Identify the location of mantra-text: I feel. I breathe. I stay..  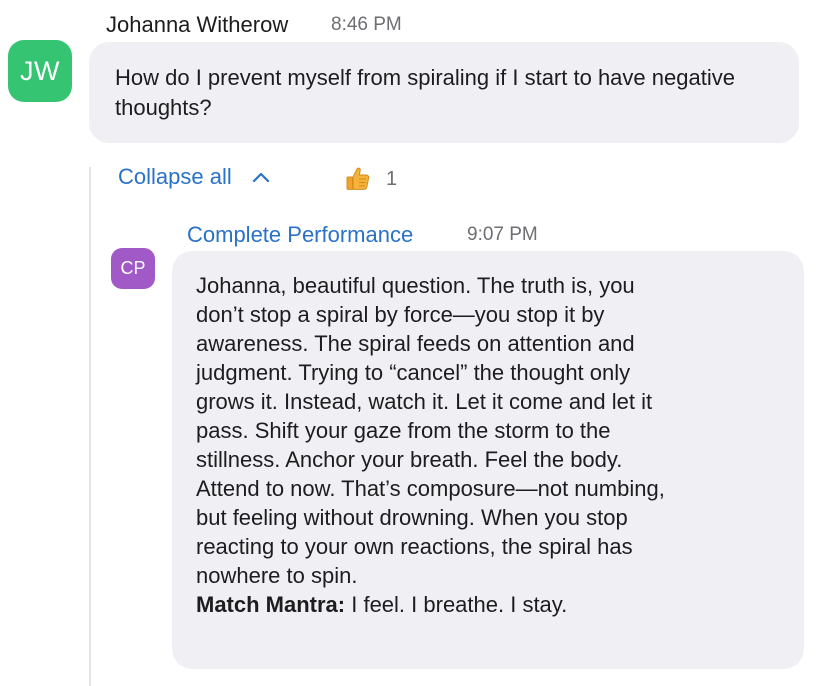
(456, 604).